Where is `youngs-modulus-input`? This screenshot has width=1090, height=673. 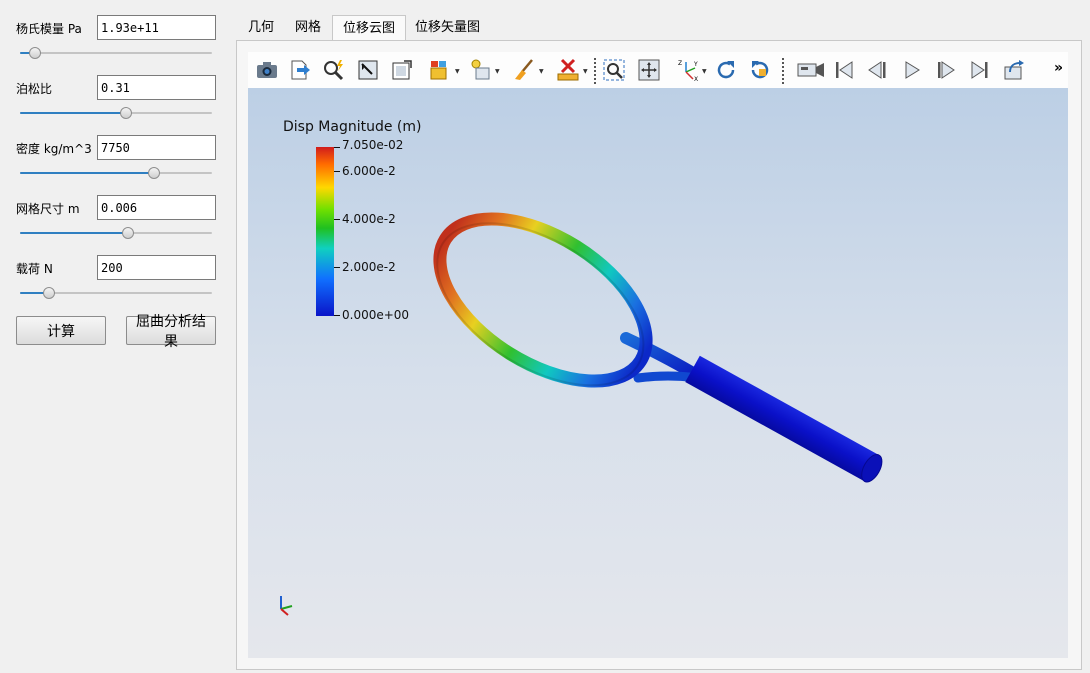
youngs-modulus-input is located at coordinates (156, 27).